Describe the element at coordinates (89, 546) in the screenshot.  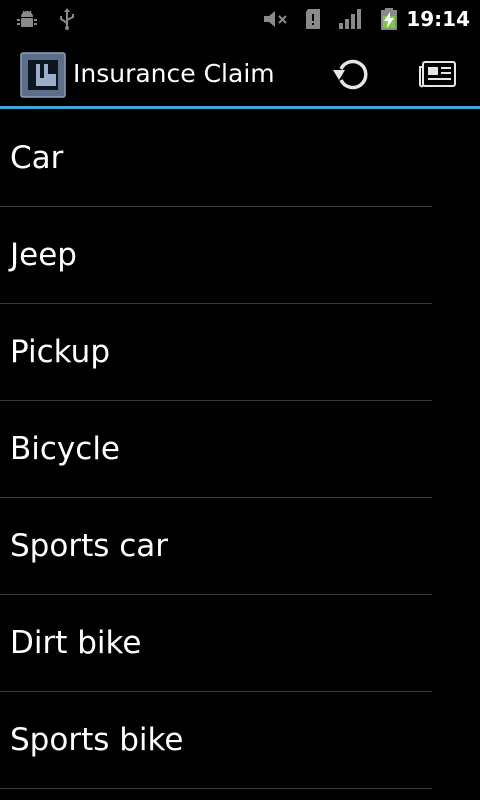
I see `list-item-label: Sports car` at that location.